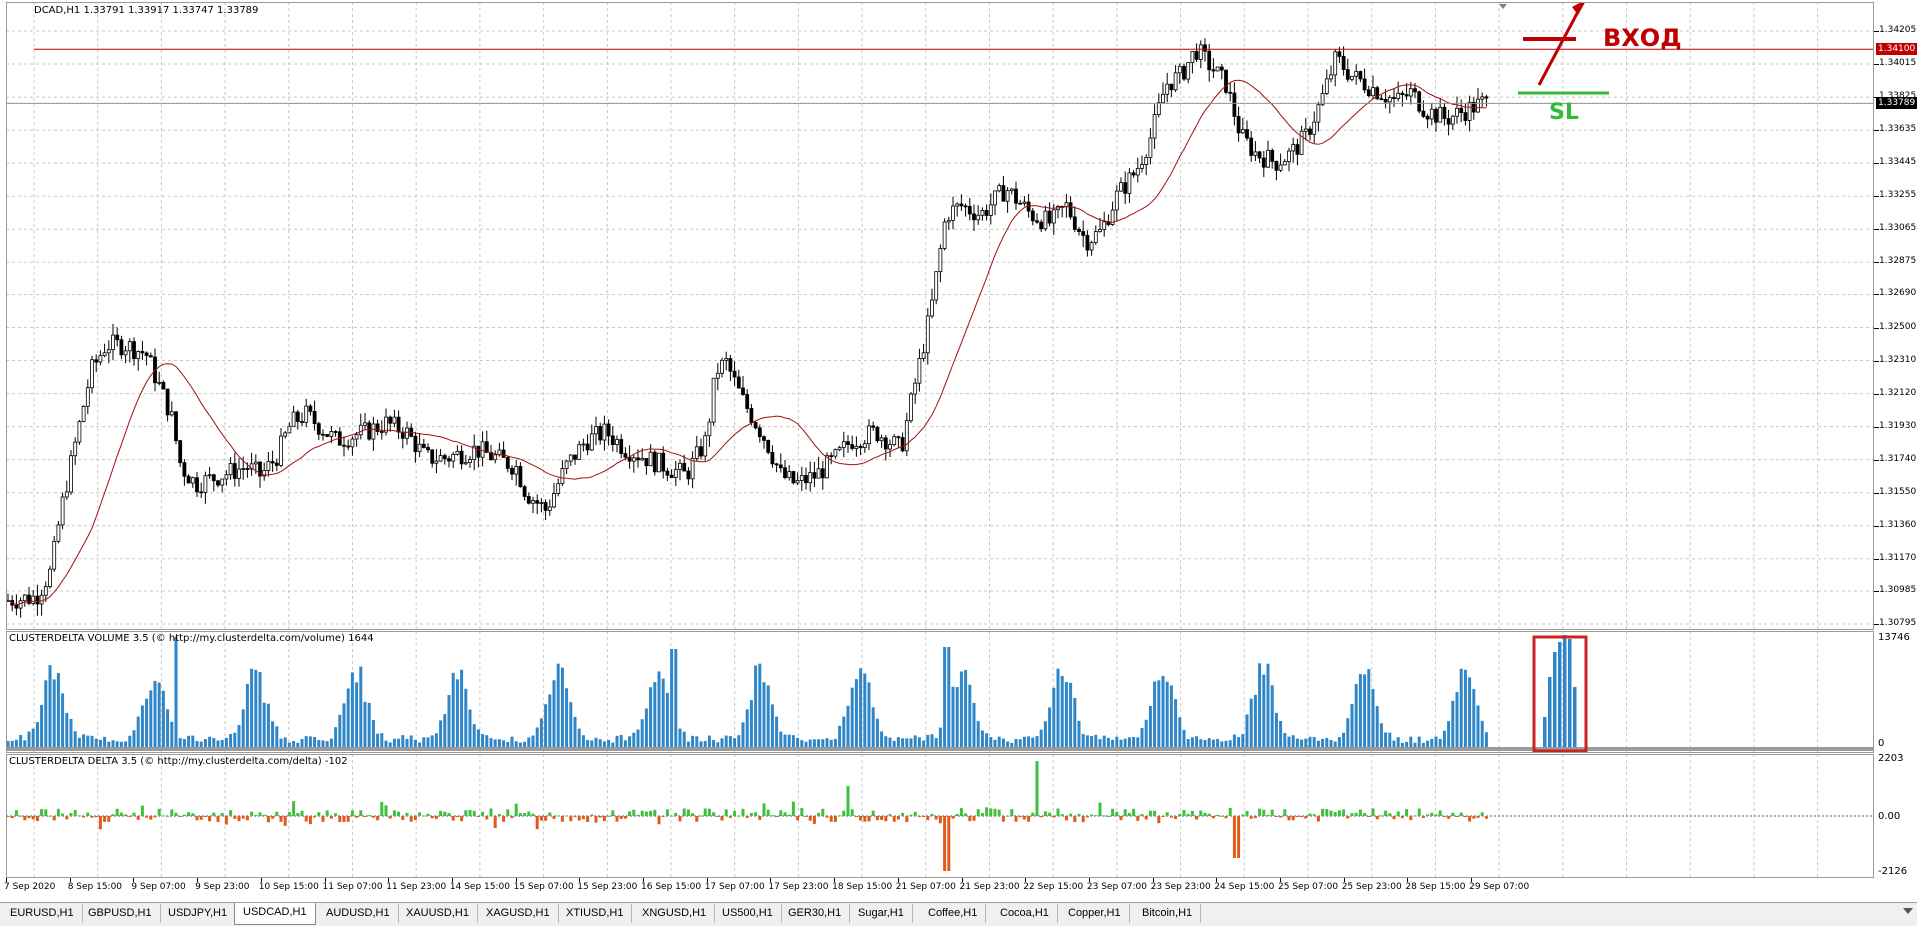  Describe the element at coordinates (675, 913) in the screenshot. I see `tab-xngusd-h1: XNGUSD,H1` at that location.